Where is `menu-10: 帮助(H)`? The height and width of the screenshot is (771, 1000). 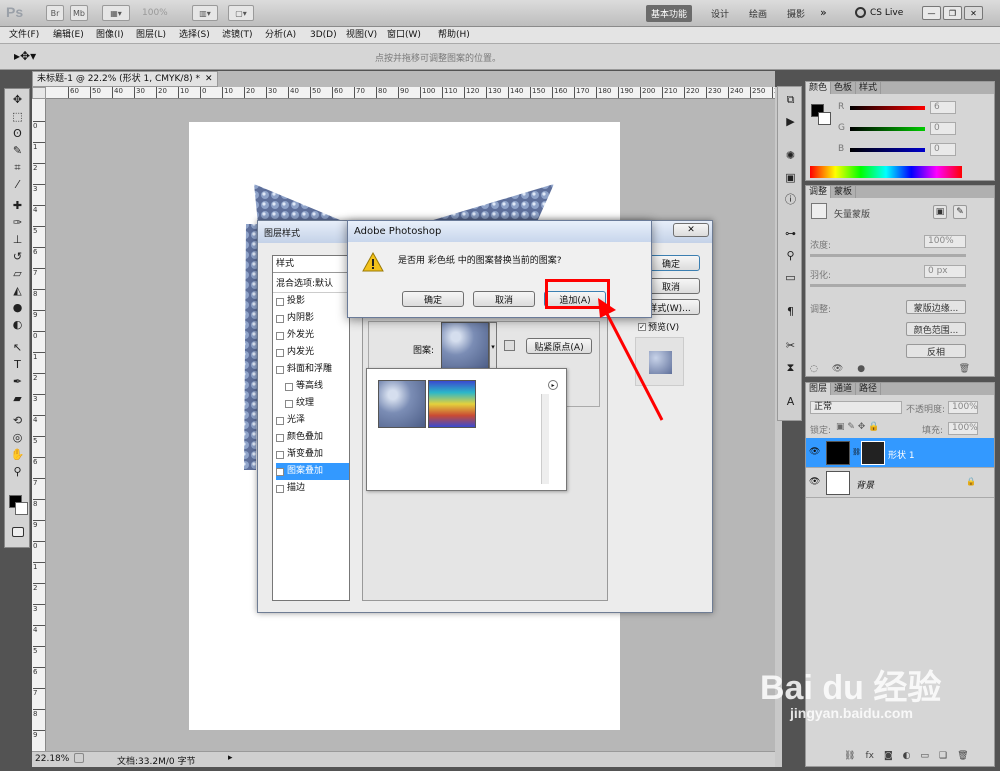
menu-10: 帮助(H) is located at coordinates (454, 35).